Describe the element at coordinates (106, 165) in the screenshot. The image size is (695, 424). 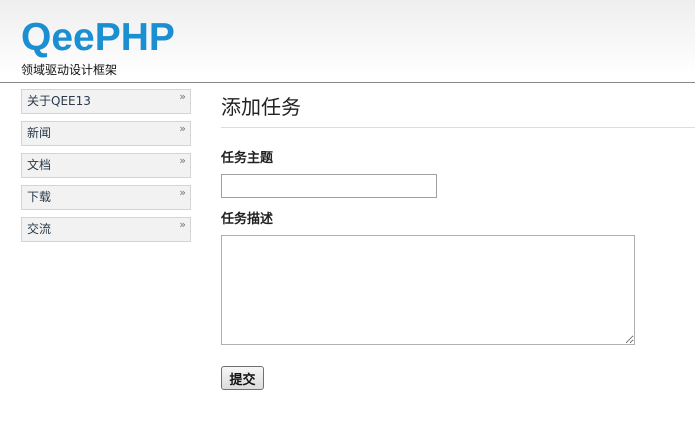
I see `sidebar-item-docs: 文档 »` at that location.